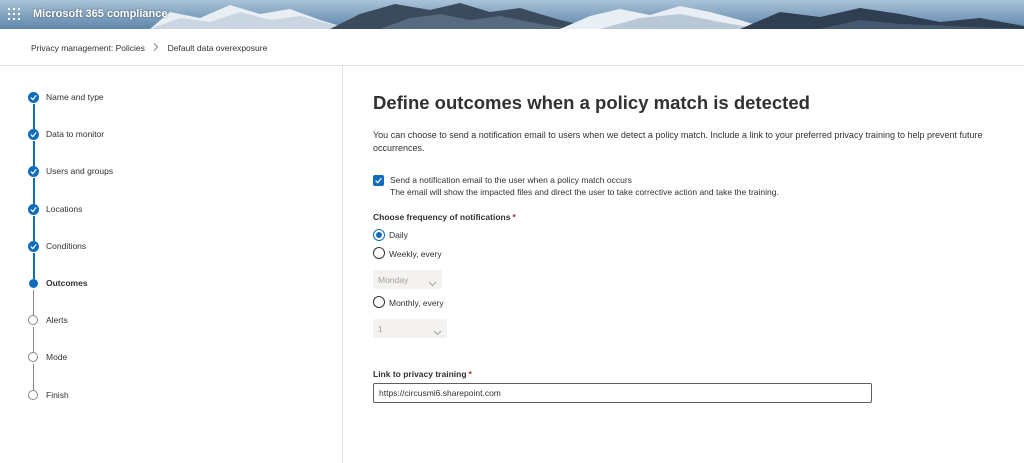  Describe the element at coordinates (512, 65) in the screenshot. I see `header-divider` at that location.